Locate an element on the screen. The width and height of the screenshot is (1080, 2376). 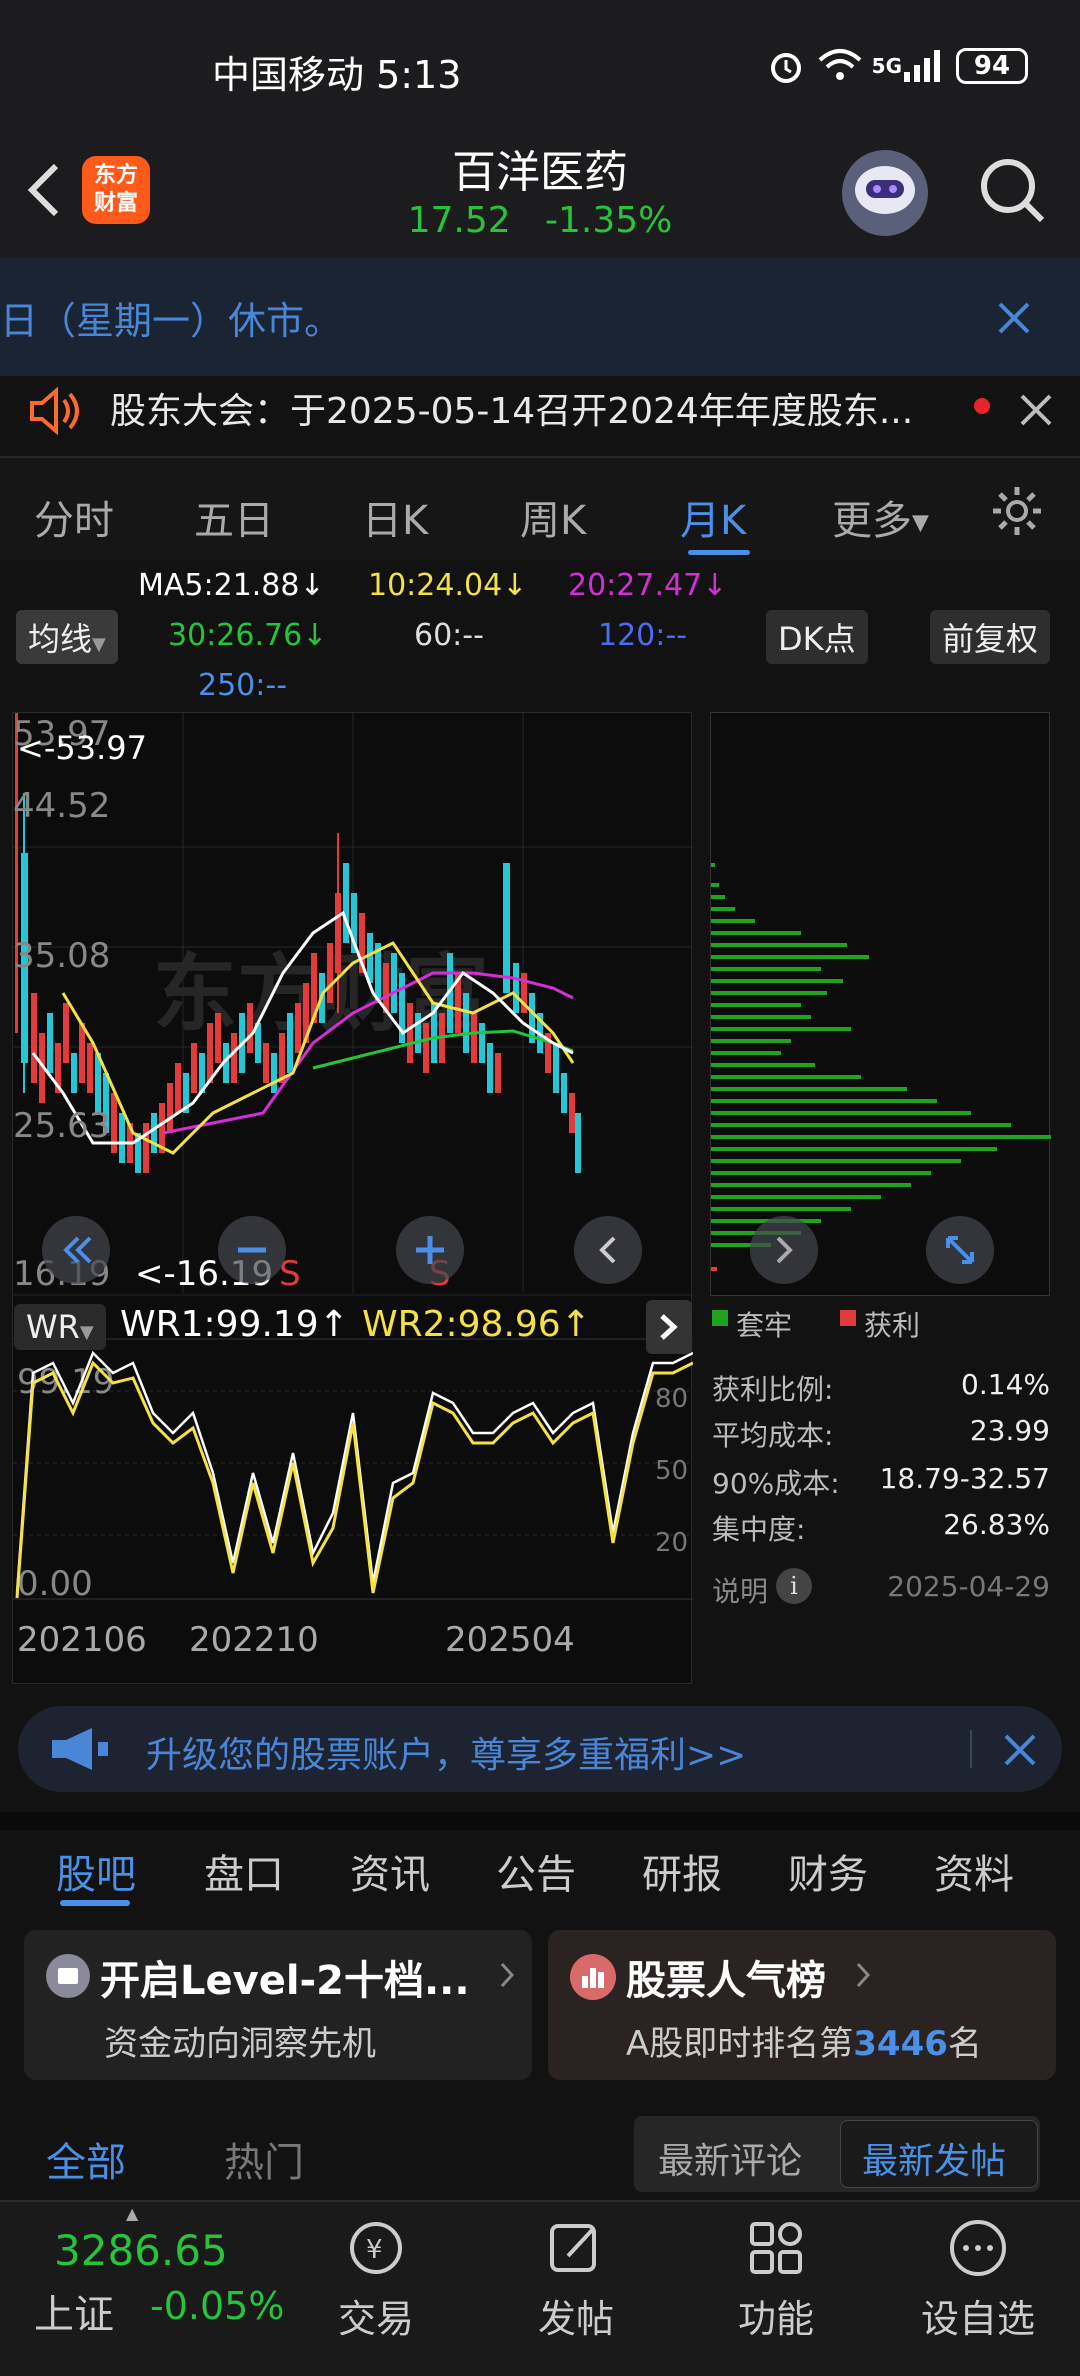
tab-more-label: 更多 is located at coordinates (872, 521).